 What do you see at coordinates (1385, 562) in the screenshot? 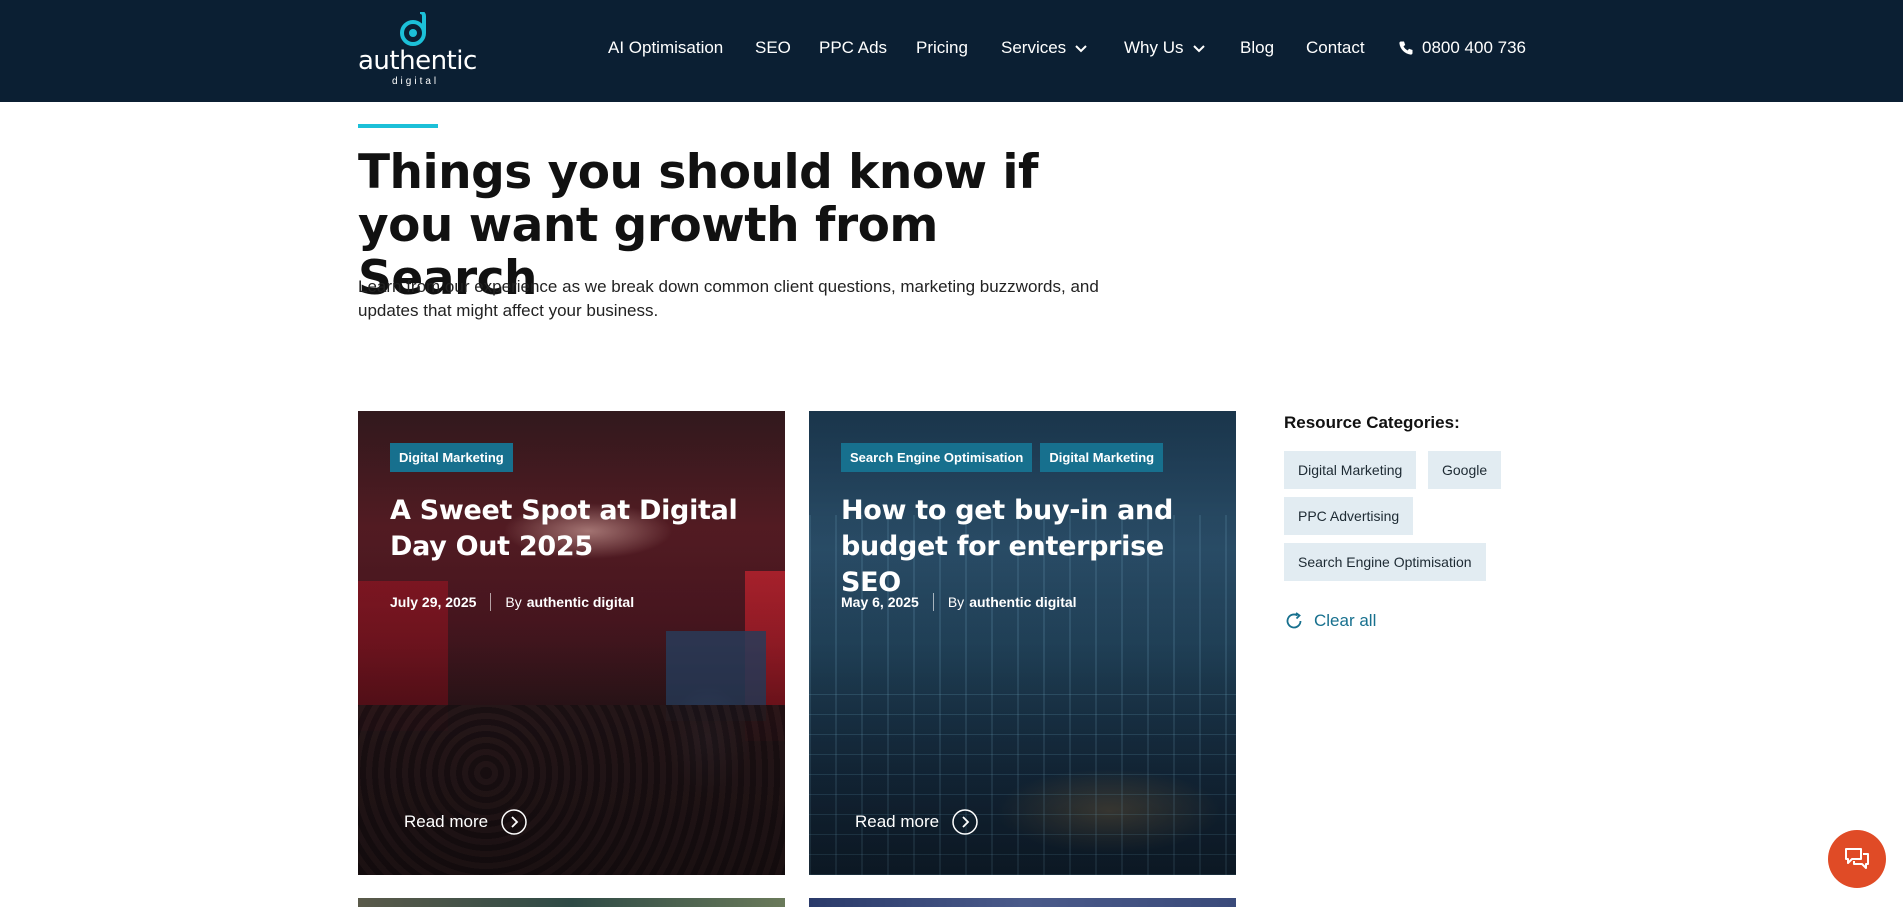
I see `category-chip-seo: Search Engine Optimisation` at bounding box center [1385, 562].